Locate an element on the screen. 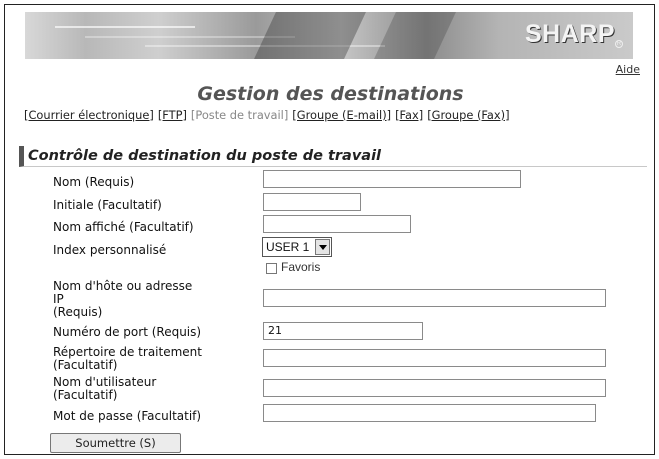  username-field is located at coordinates (434, 388).